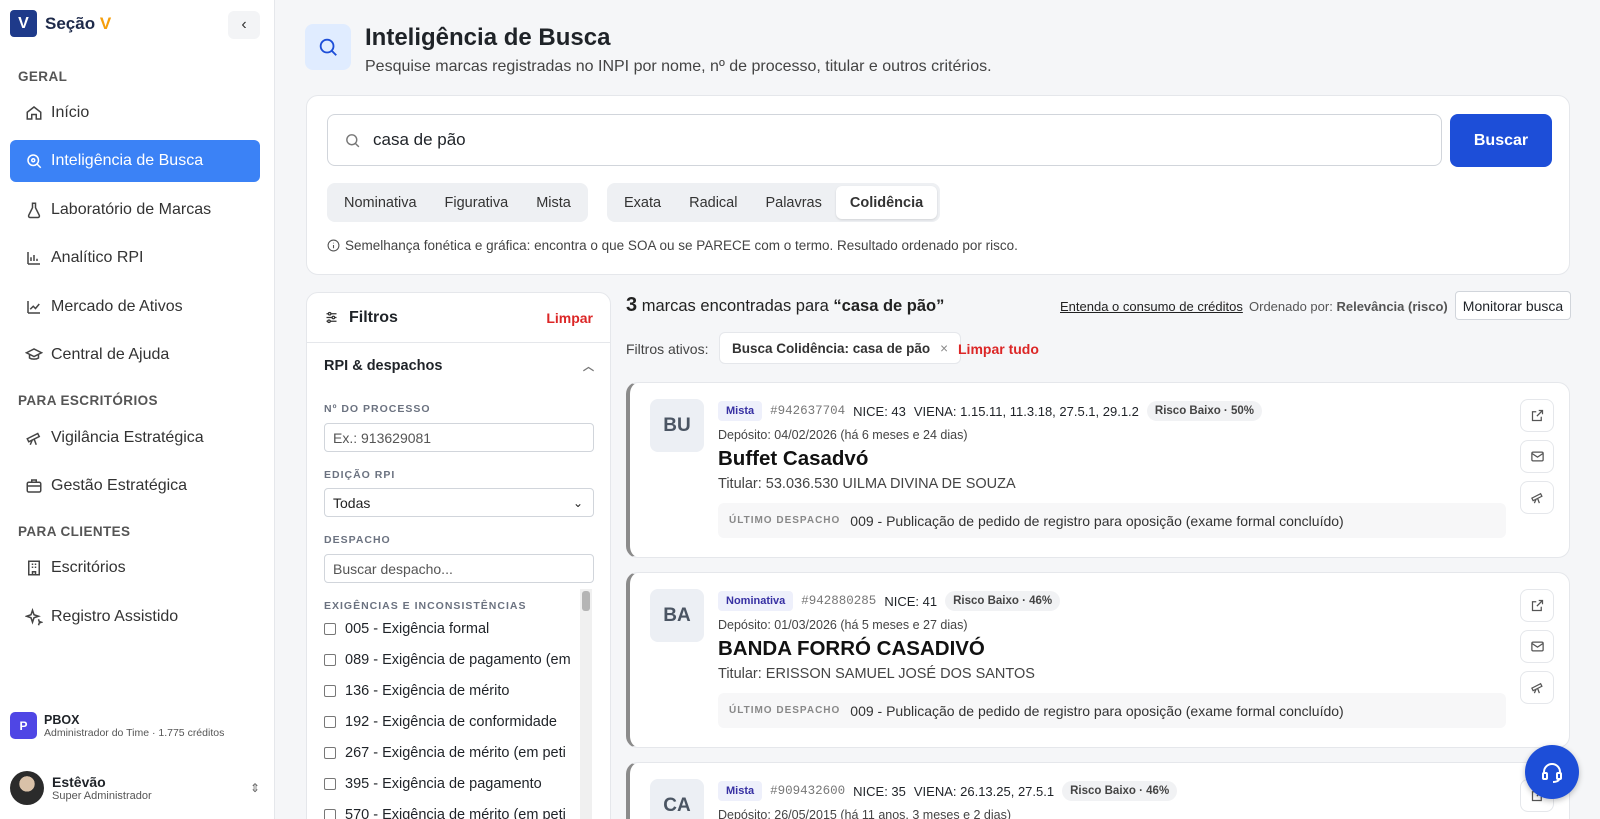 This screenshot has width=1600, height=819. I want to click on tab-palavras: Palavras, so click(793, 202).